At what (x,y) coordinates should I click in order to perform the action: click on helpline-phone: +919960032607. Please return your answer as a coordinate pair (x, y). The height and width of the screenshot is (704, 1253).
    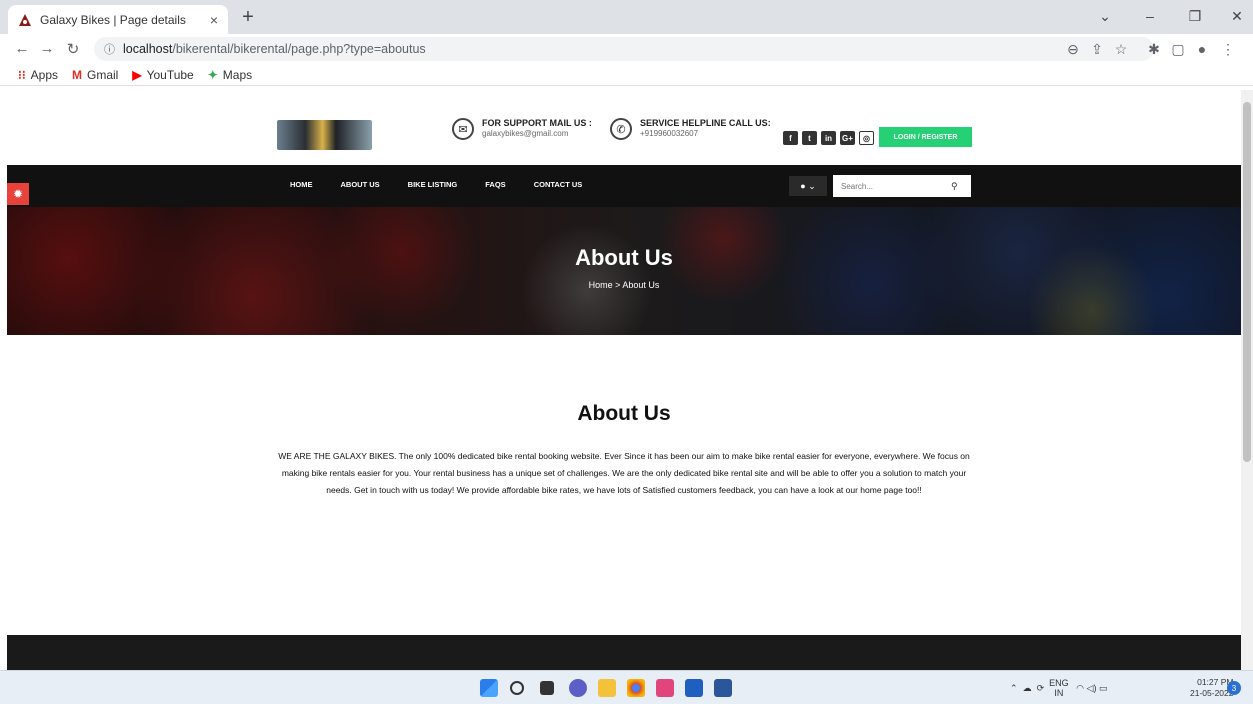
    Looking at the image, I should click on (705, 133).